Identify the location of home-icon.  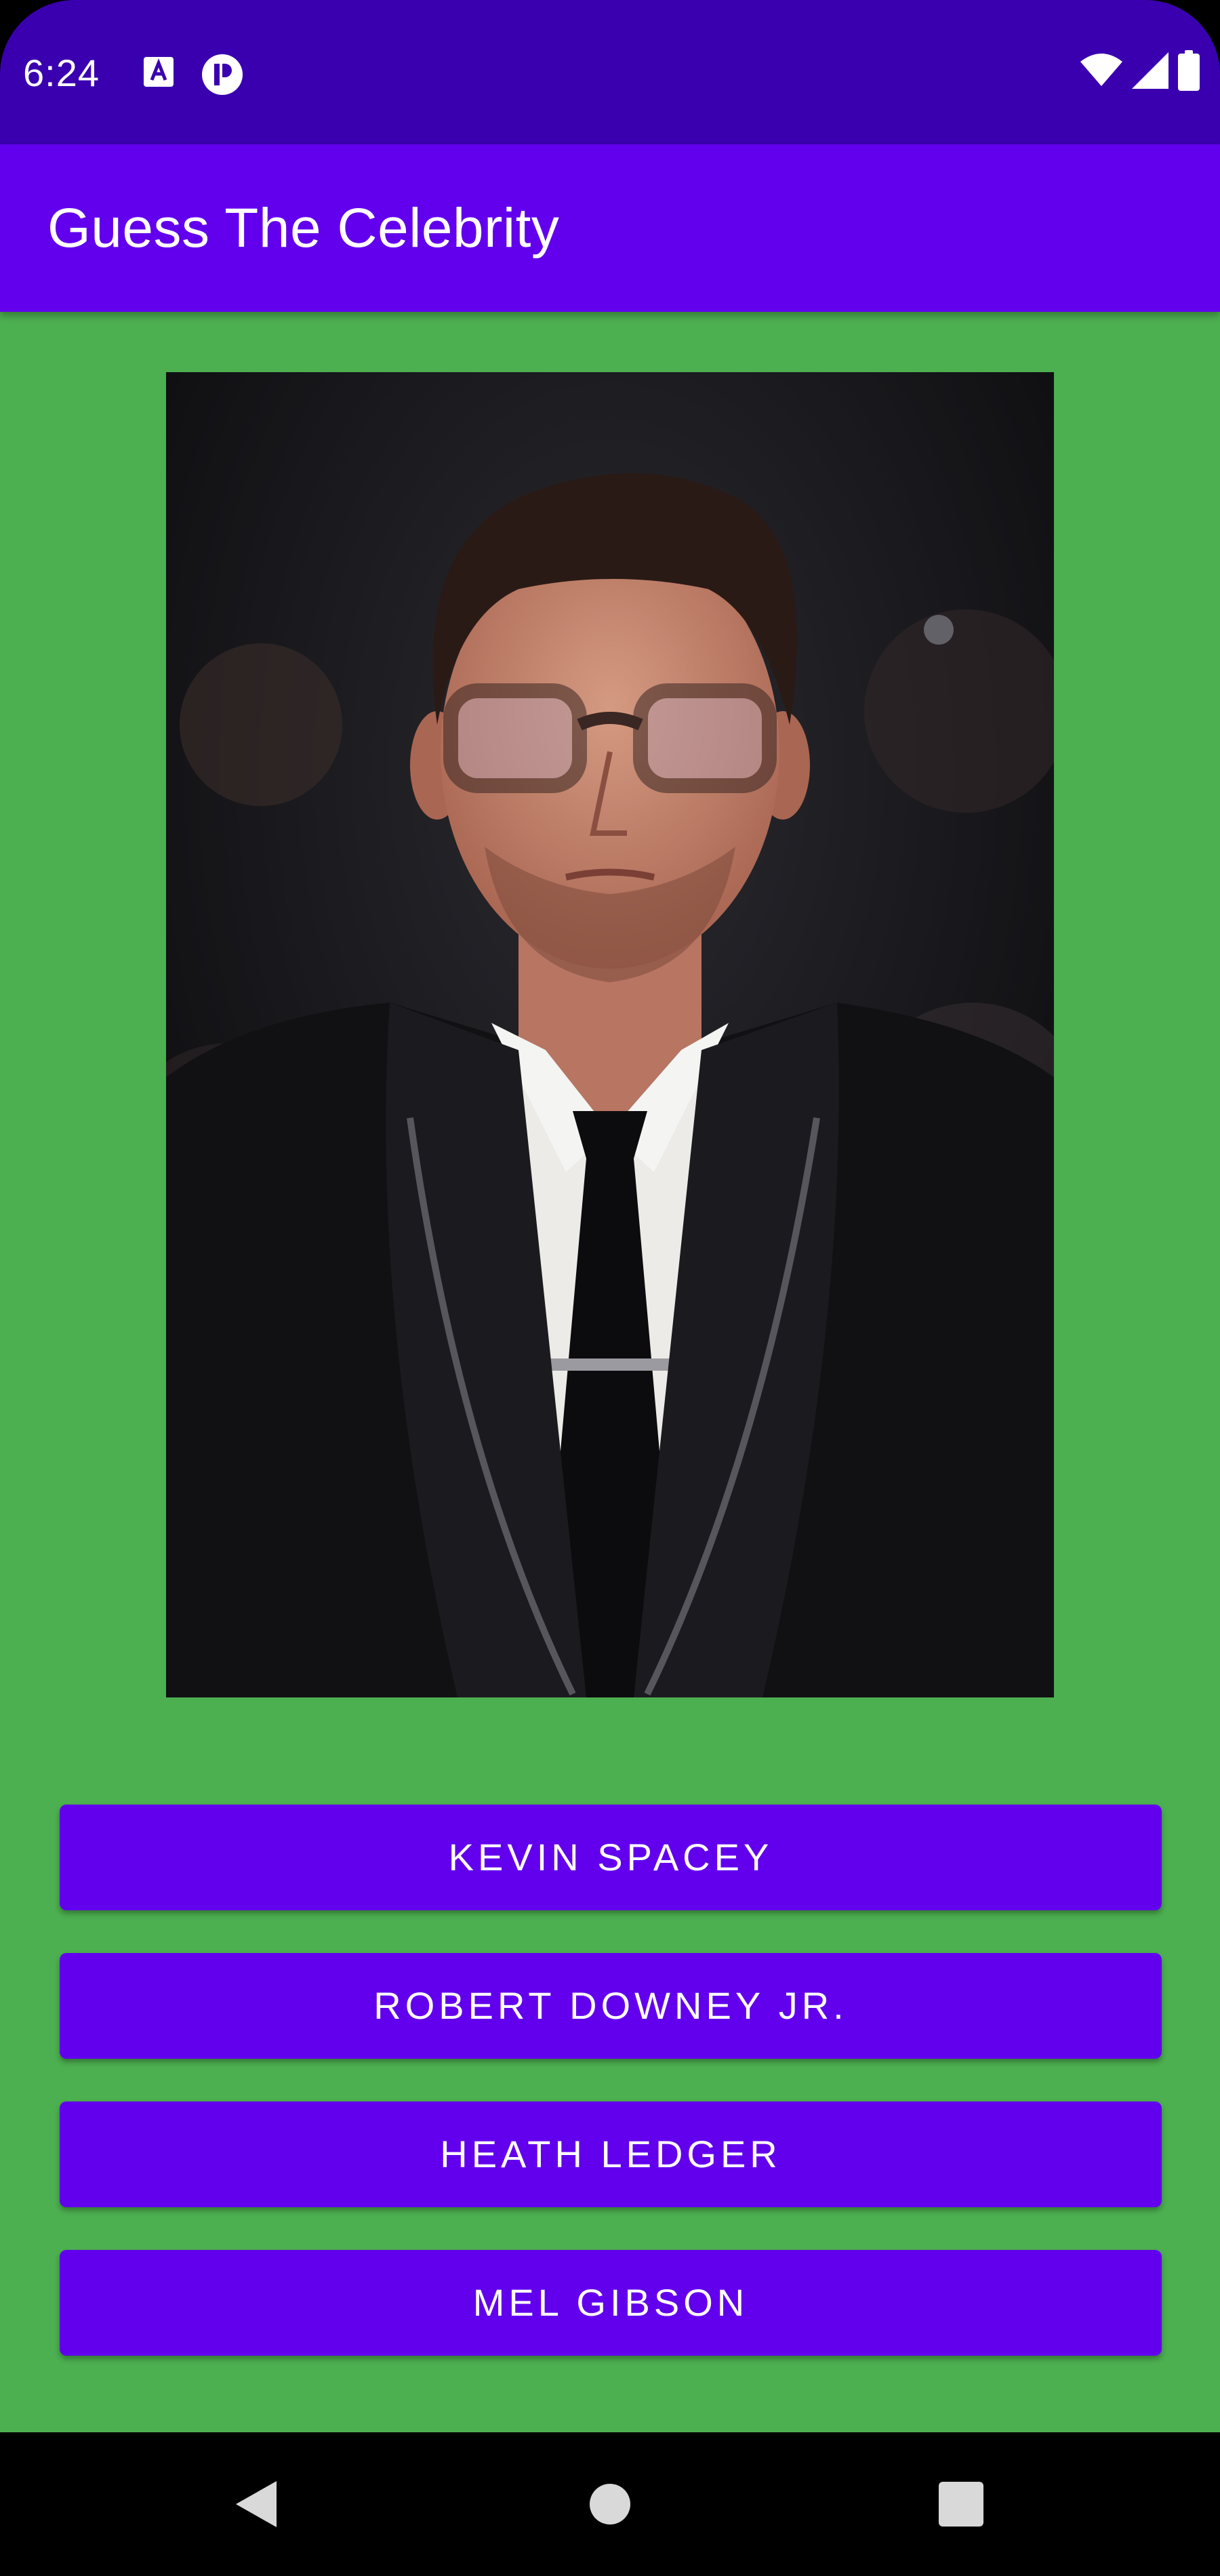
(610, 2504).